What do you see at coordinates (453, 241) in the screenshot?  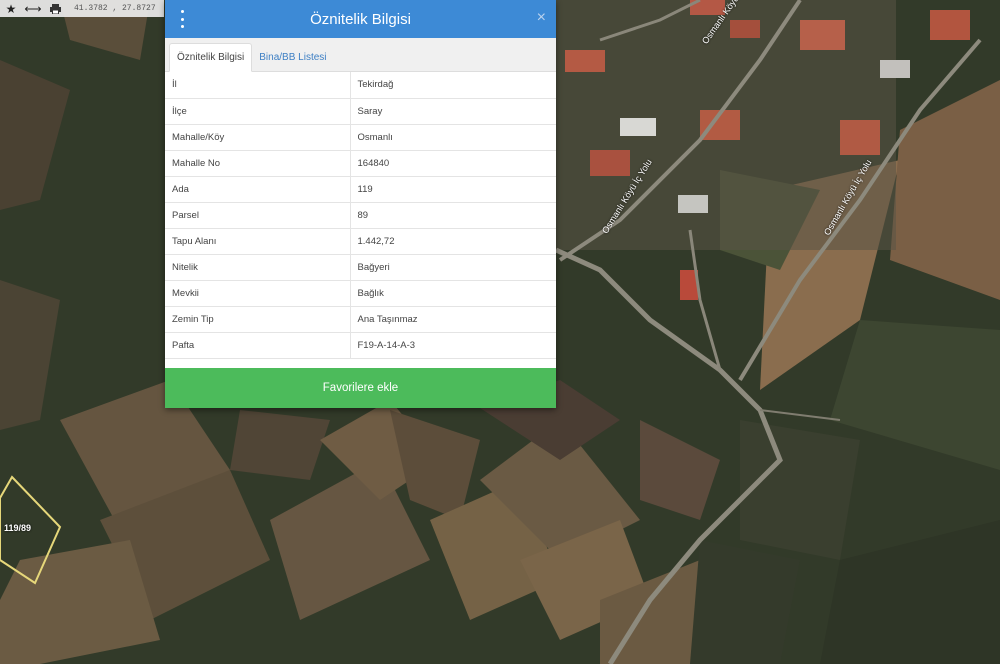 I see `attribute-value: 1.442,72` at bounding box center [453, 241].